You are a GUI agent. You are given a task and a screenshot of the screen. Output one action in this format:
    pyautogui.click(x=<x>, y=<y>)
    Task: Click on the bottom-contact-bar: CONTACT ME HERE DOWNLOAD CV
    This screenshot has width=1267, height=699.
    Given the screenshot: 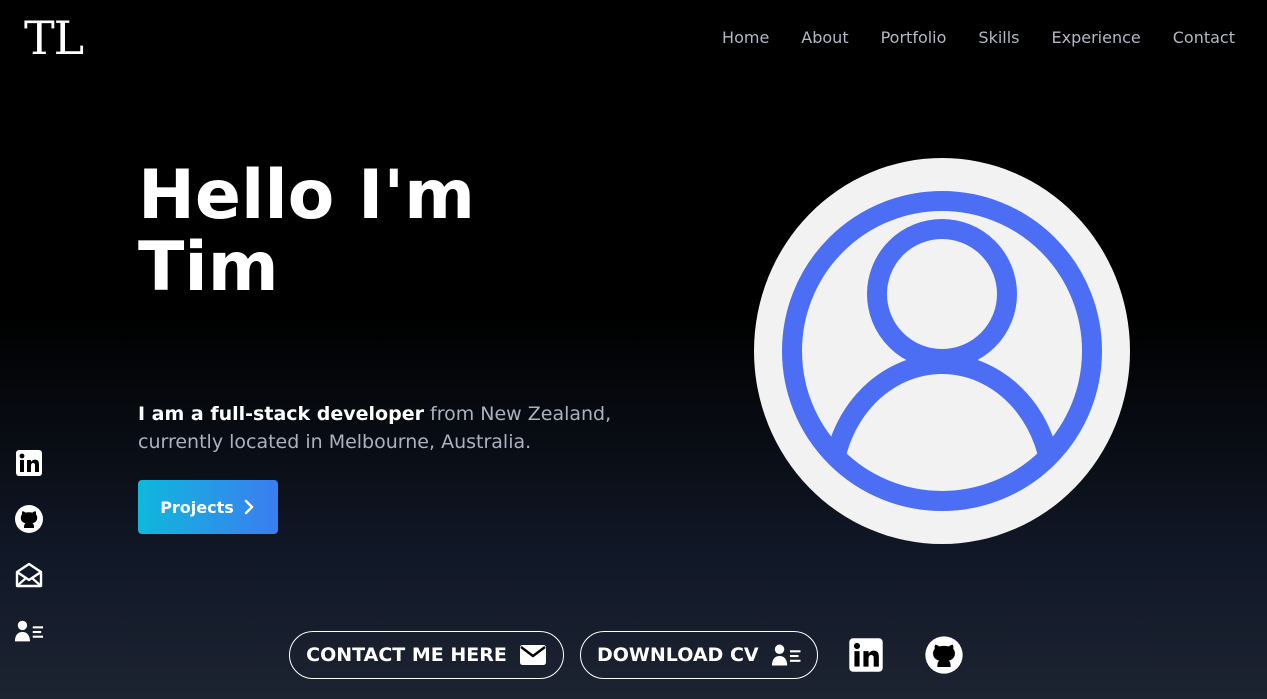 What is the action you would take?
    pyautogui.click(x=626, y=655)
    